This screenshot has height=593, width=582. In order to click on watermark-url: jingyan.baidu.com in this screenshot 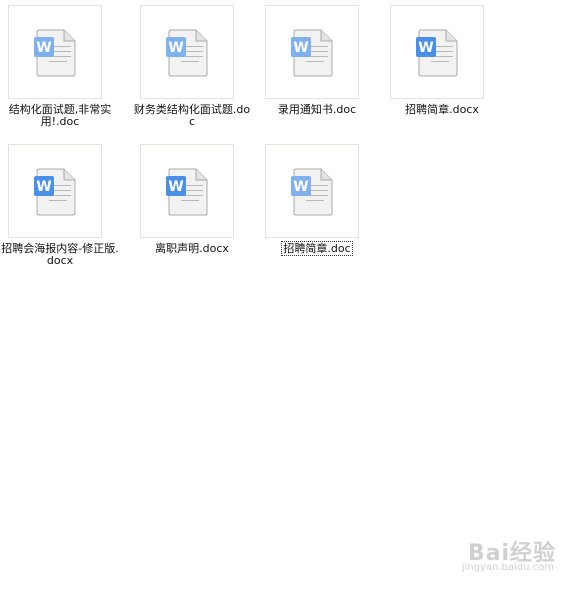, I will do `click(507, 567)`.